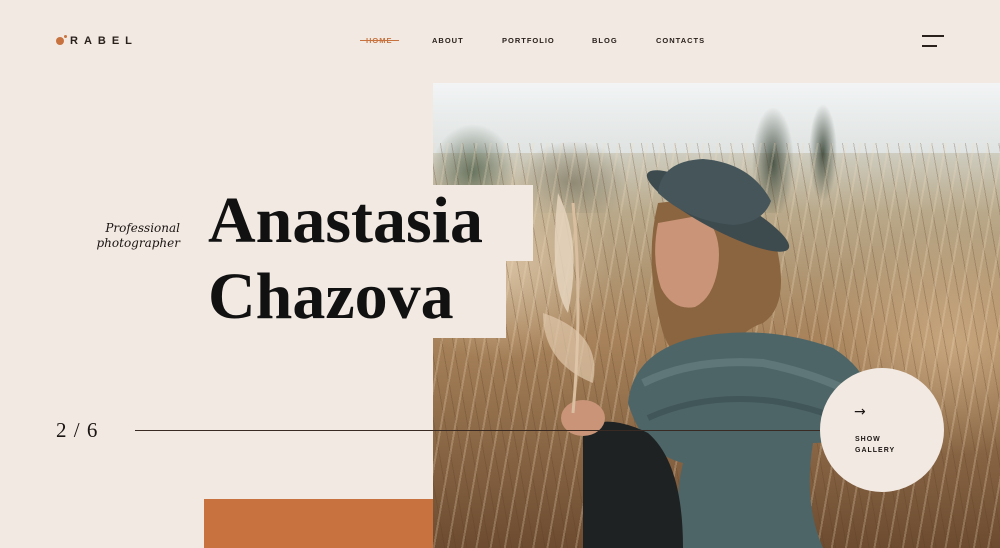  Describe the element at coordinates (346, 220) in the screenshot. I see `hero-name-first: Anastasia` at that location.